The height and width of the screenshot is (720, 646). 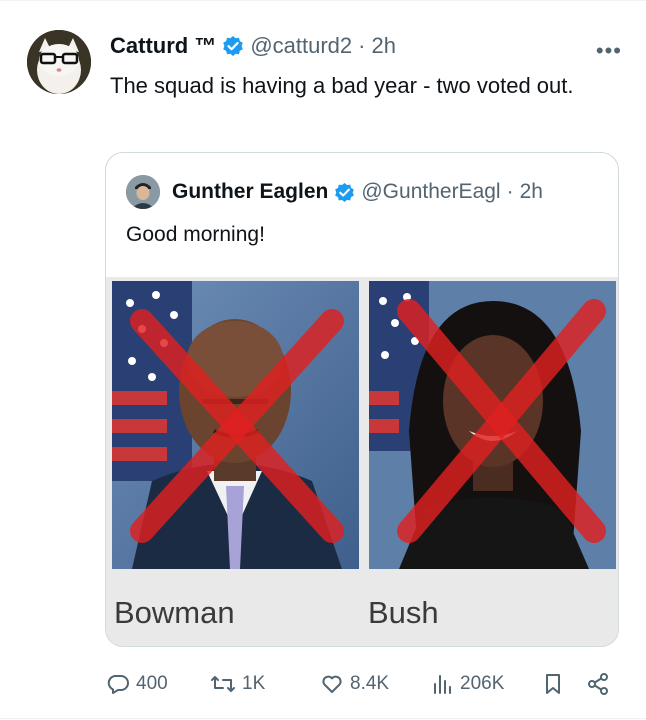 I want to click on bottom-divider, so click(x=323, y=718).